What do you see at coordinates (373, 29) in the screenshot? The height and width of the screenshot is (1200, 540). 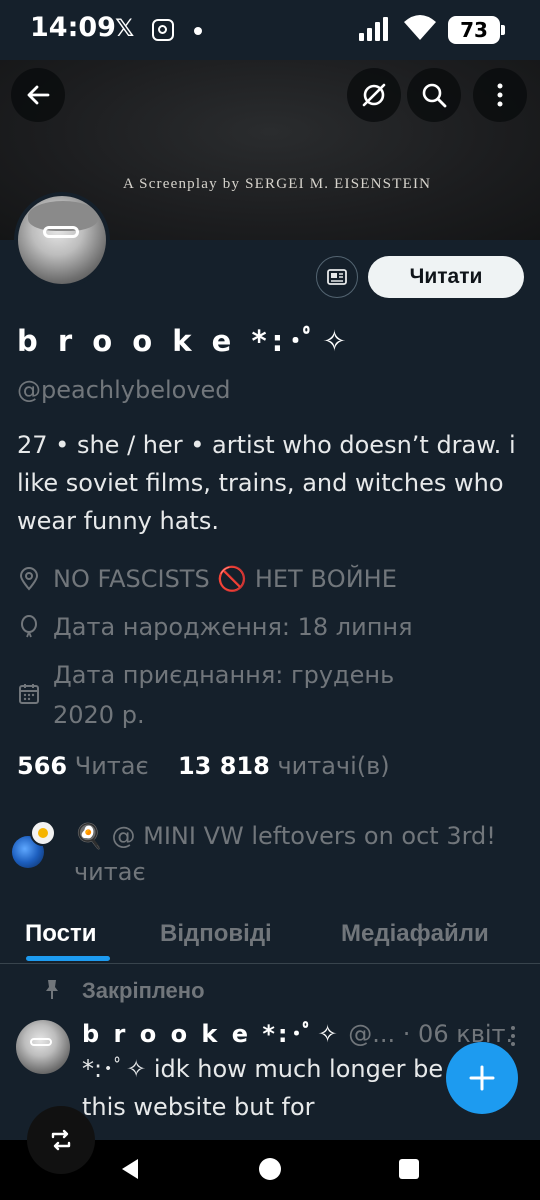 I see `signal-icon` at bounding box center [373, 29].